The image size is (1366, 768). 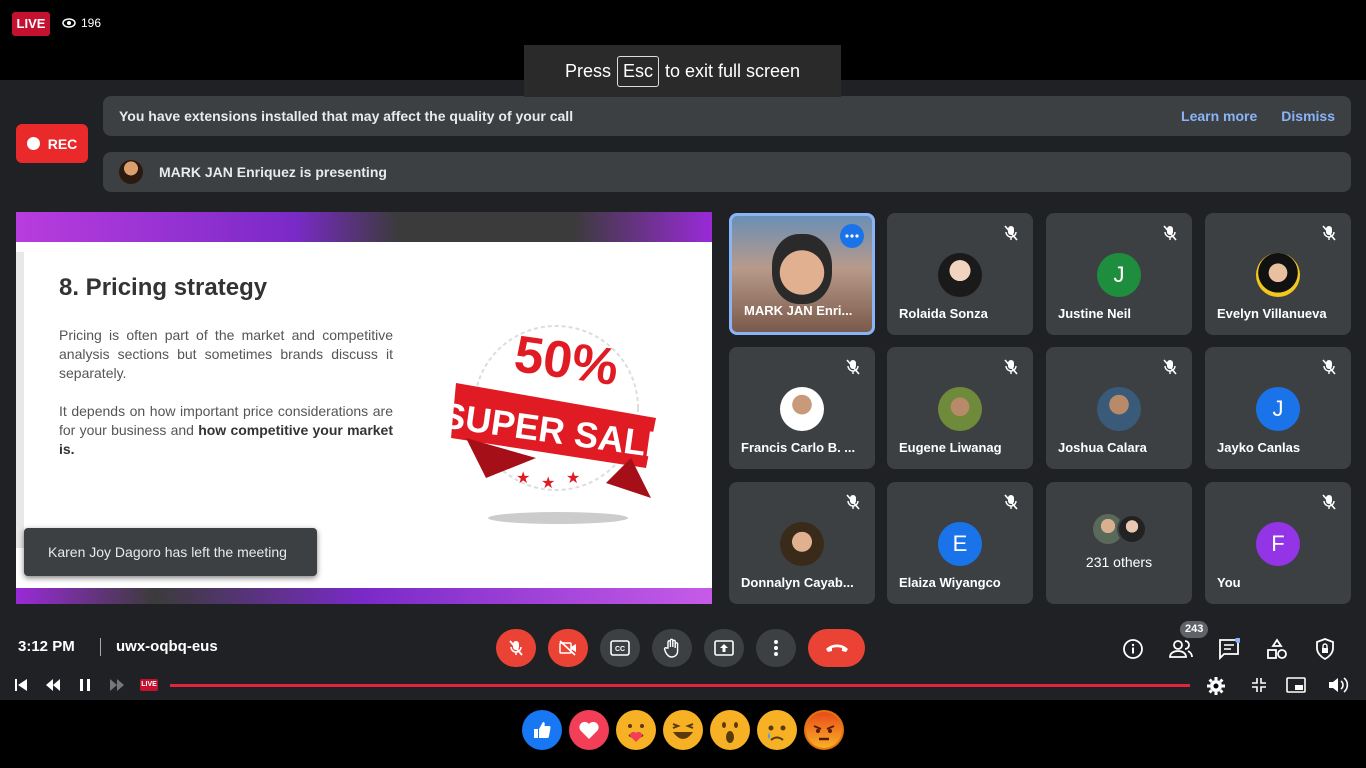 I want to click on more-vert-icon, so click(x=776, y=648).